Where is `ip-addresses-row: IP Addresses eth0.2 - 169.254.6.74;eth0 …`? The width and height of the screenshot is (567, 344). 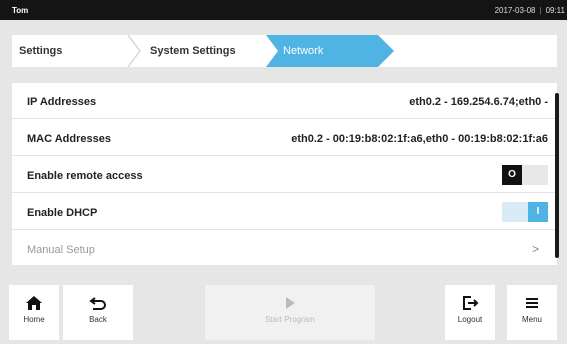 ip-addresses-row: IP Addresses eth0.2 - 169.254.6.74;eth0 … is located at coordinates (284, 101).